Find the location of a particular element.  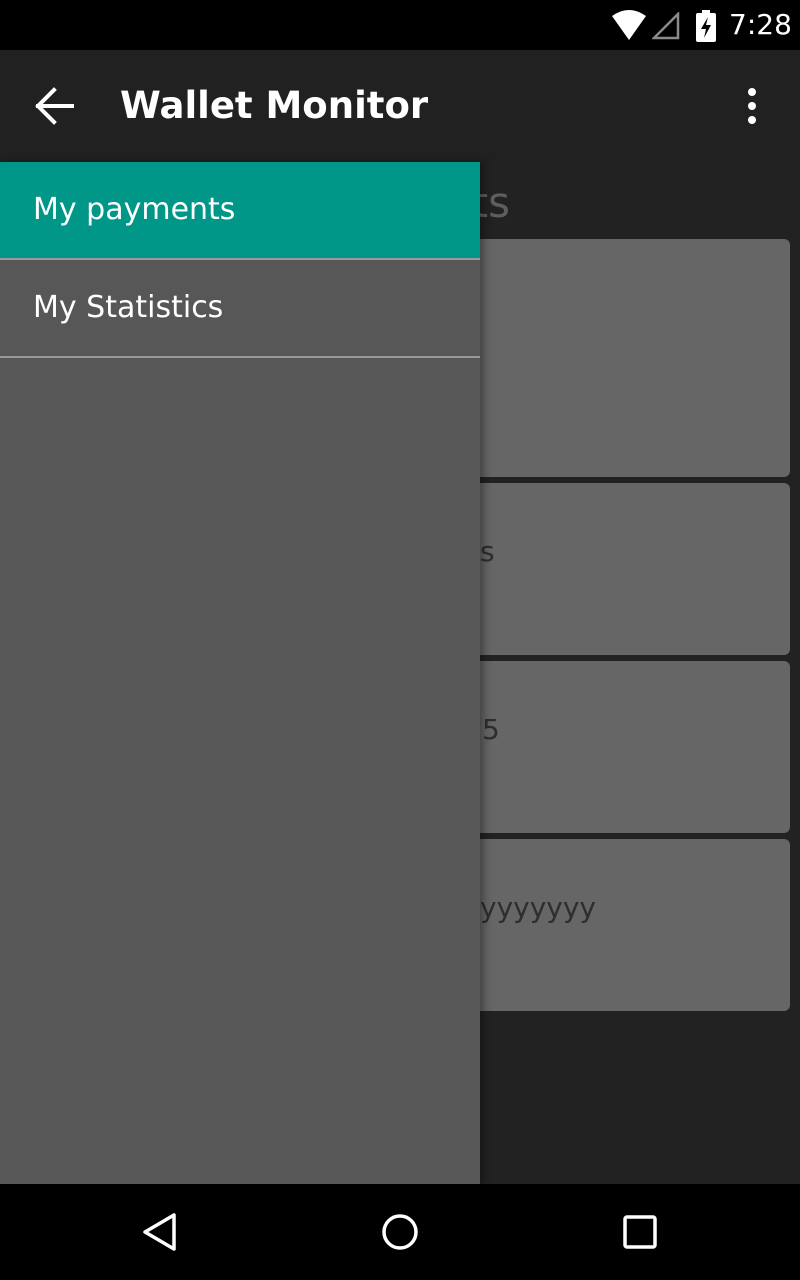

back-triangle-icon is located at coordinates (160, 1232).